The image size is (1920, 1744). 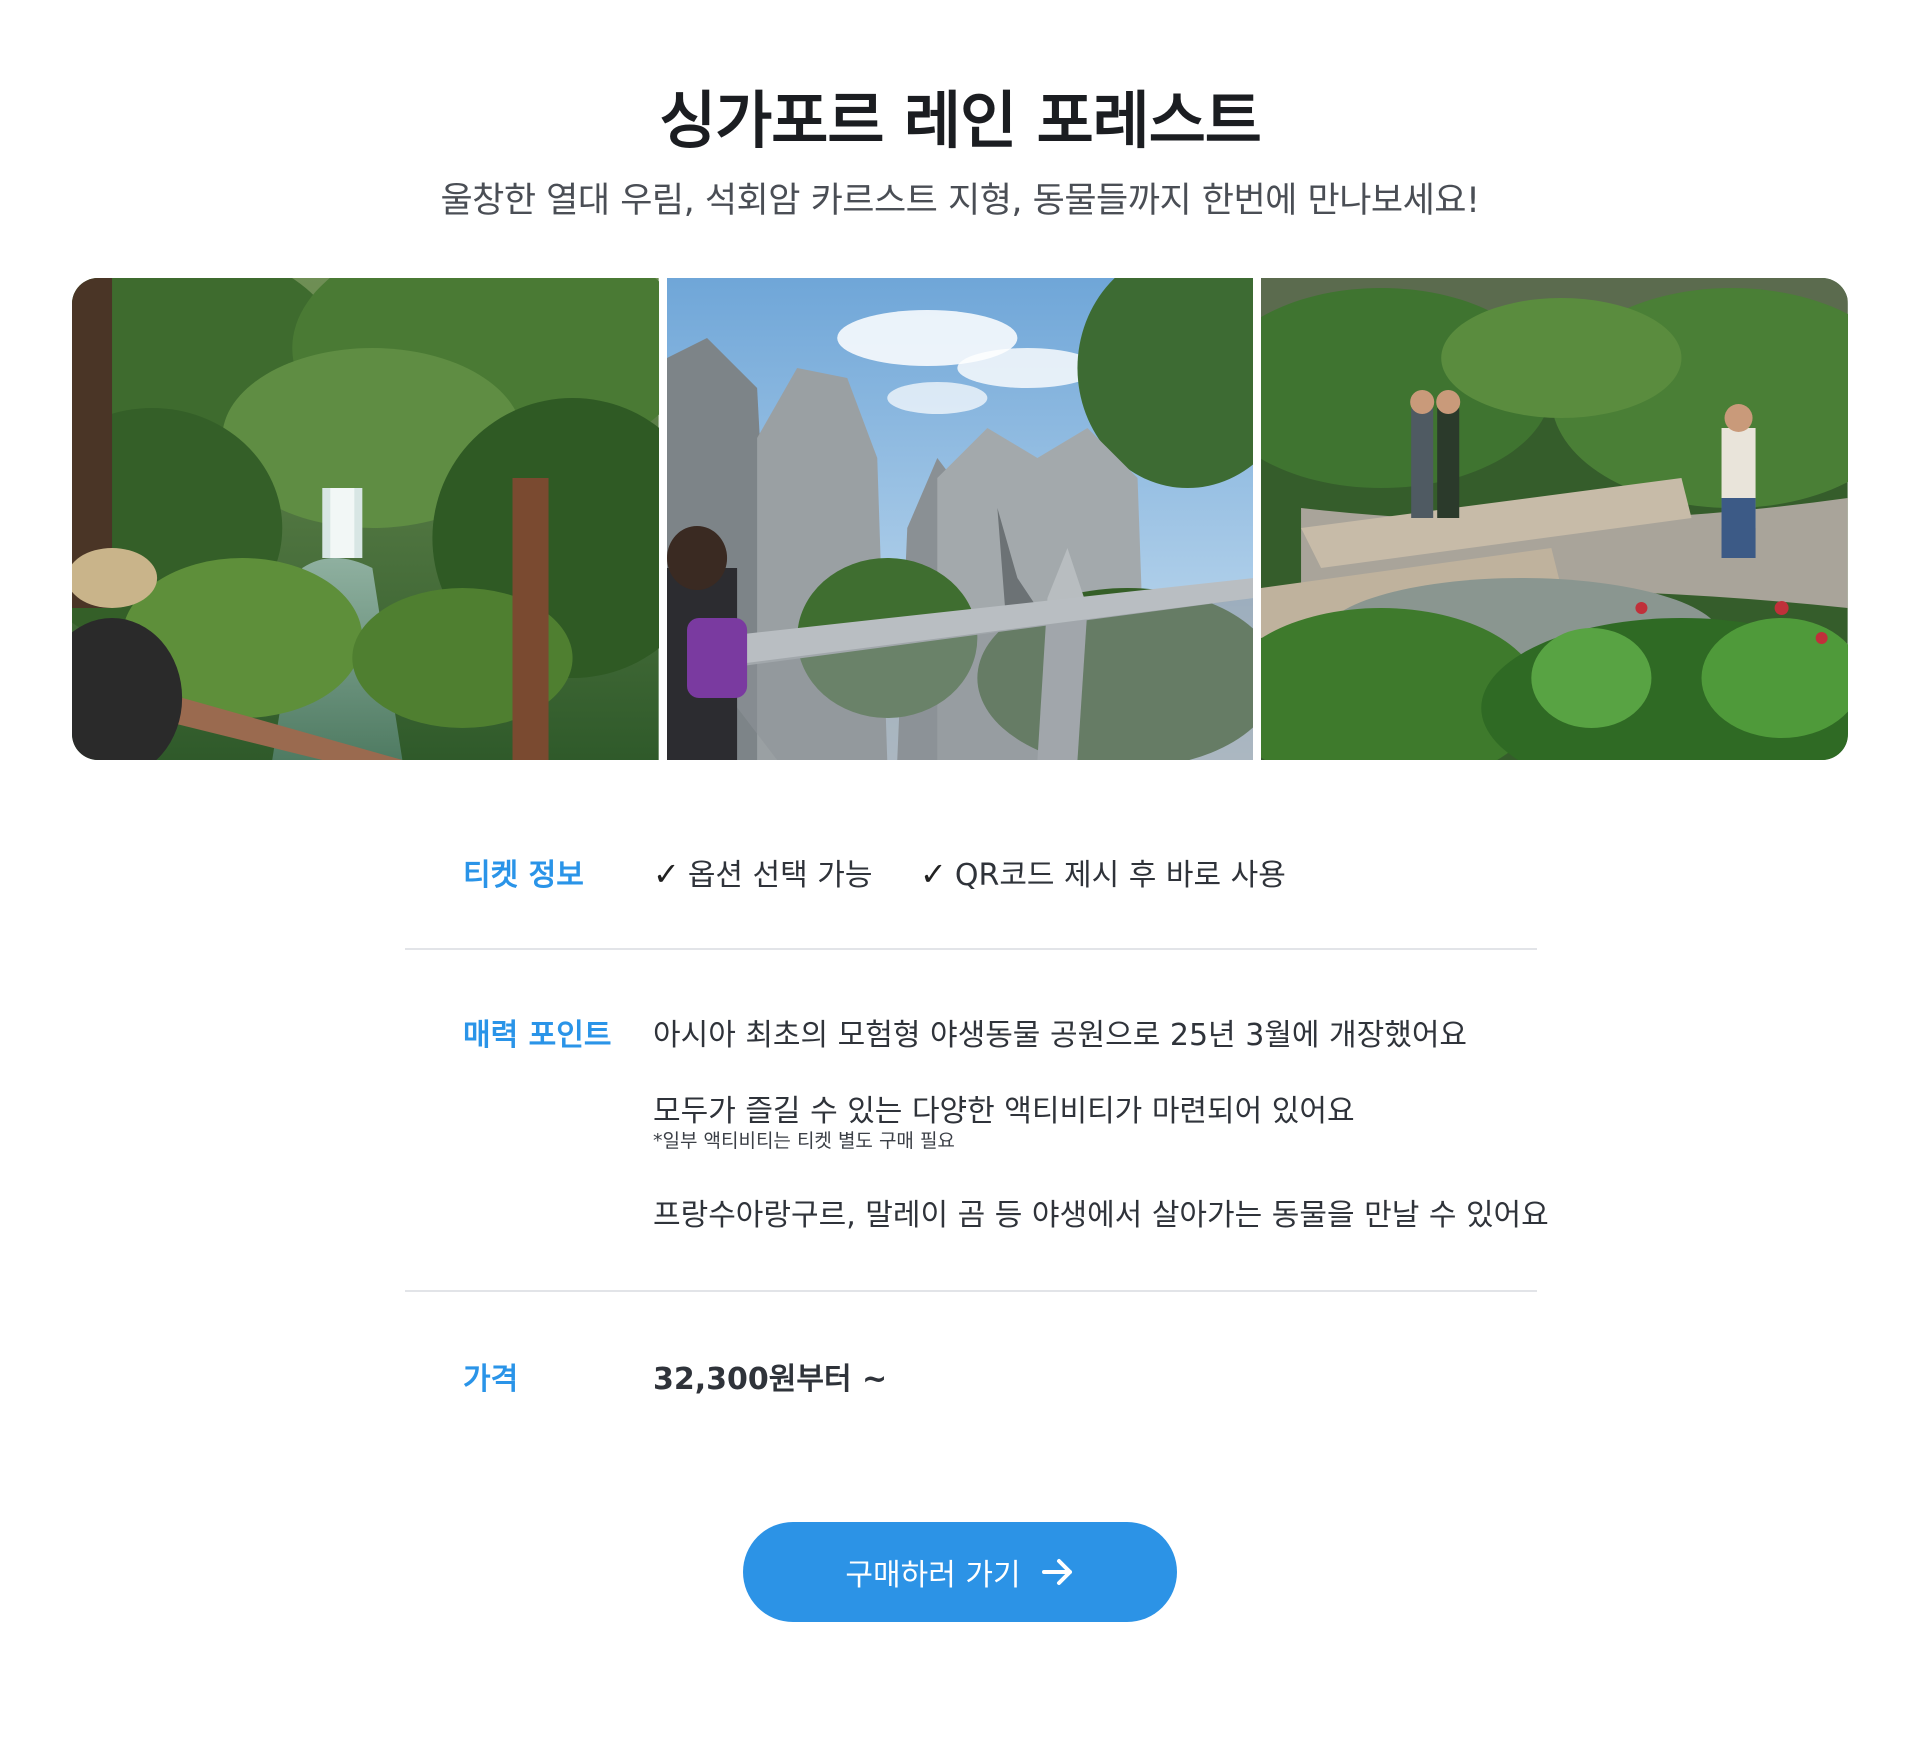 What do you see at coordinates (1004, 1111) in the screenshot?
I see `highlight-point: 모두가 즐길 수 있는 다양한 액티비티가 마련되어 있어요` at bounding box center [1004, 1111].